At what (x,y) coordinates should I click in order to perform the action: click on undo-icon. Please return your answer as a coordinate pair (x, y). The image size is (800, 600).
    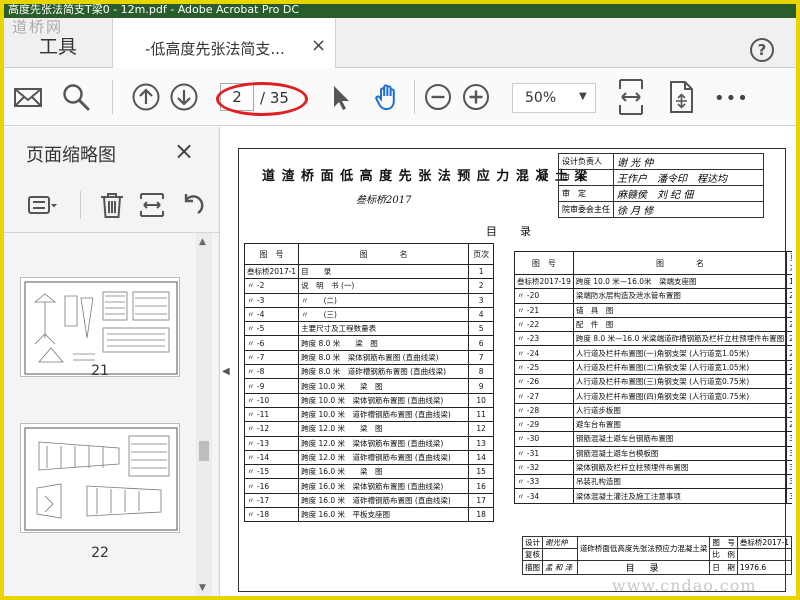
    Looking at the image, I should click on (192, 205).